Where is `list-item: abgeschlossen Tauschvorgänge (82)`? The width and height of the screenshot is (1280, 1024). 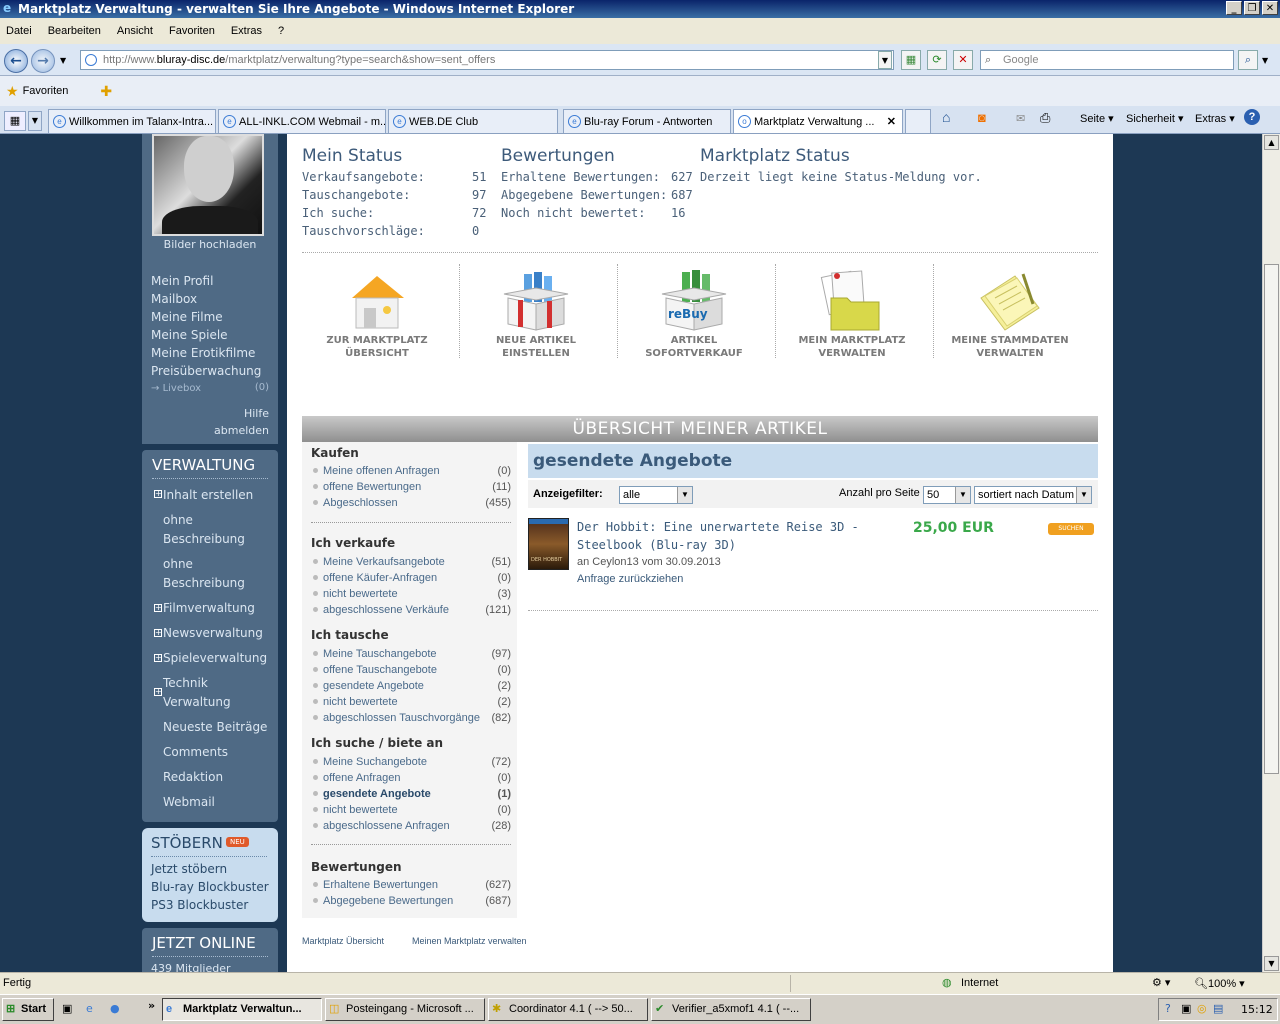 list-item: abgeschlossen Tauschvorgänge (82) is located at coordinates (411, 718).